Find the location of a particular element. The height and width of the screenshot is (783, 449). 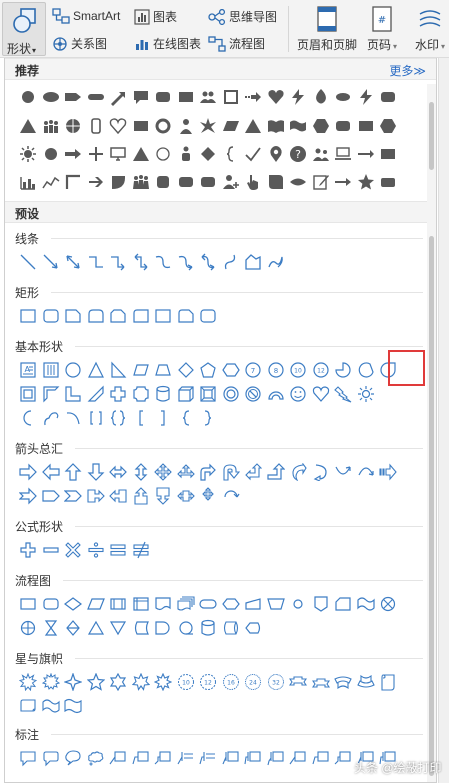

shape-c-oval-icon is located at coordinates (73, 758).